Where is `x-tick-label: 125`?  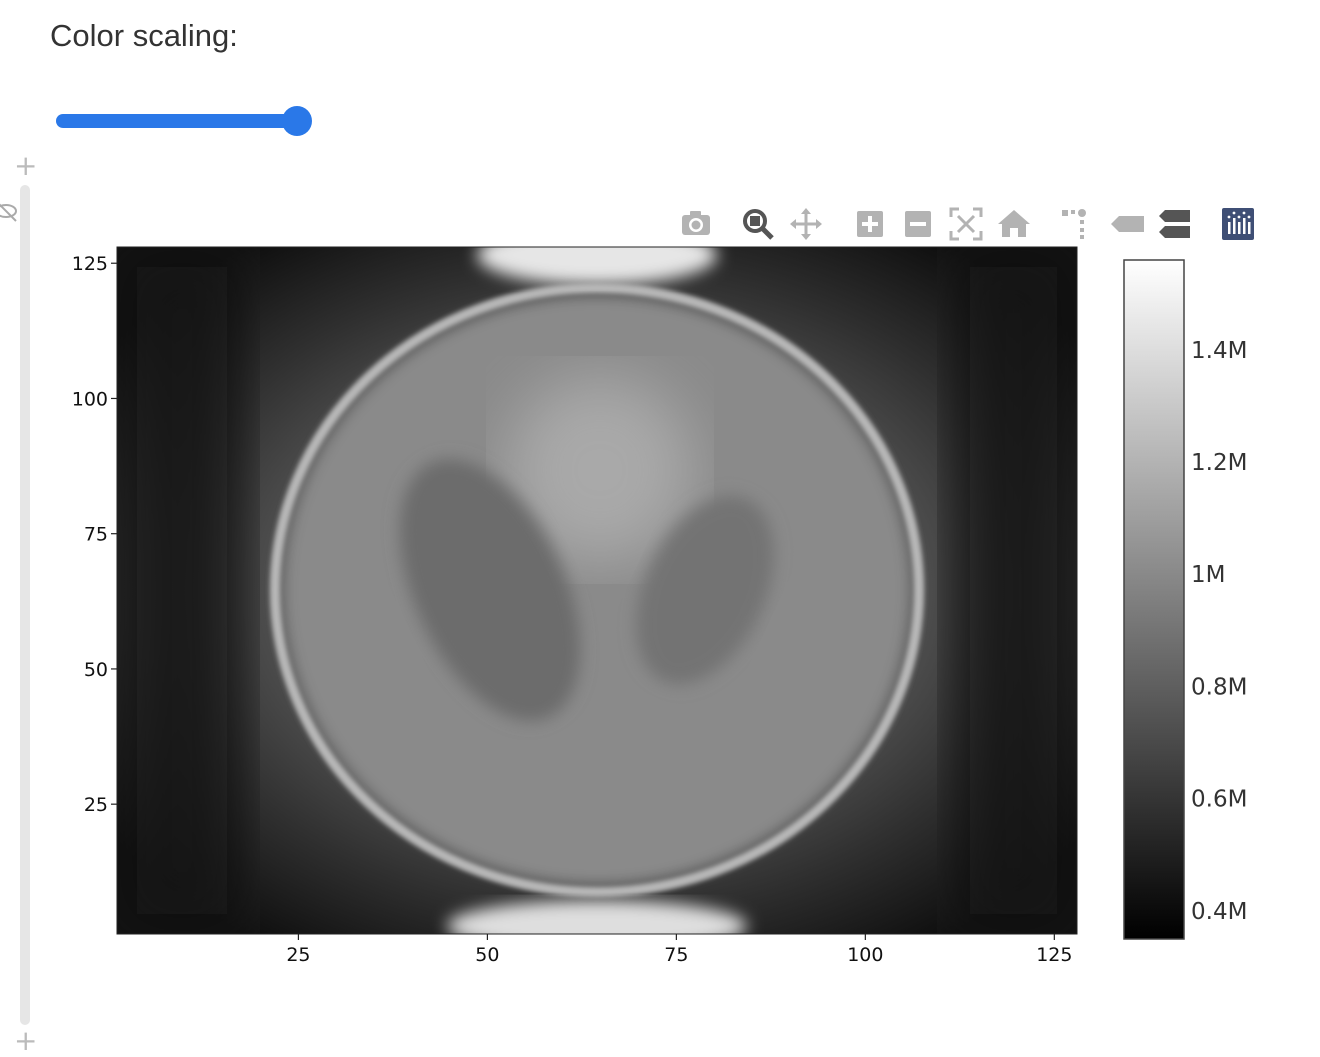 x-tick-label: 125 is located at coordinates (1054, 955).